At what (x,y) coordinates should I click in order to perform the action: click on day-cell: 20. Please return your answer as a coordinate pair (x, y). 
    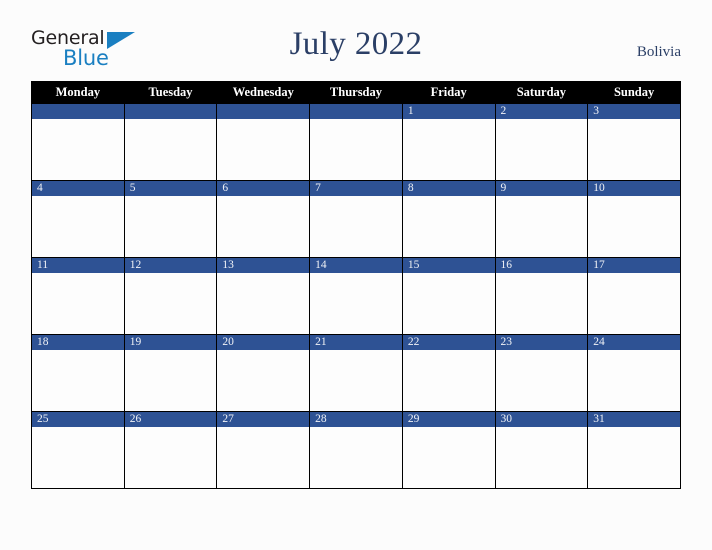
    Looking at the image, I should click on (263, 373).